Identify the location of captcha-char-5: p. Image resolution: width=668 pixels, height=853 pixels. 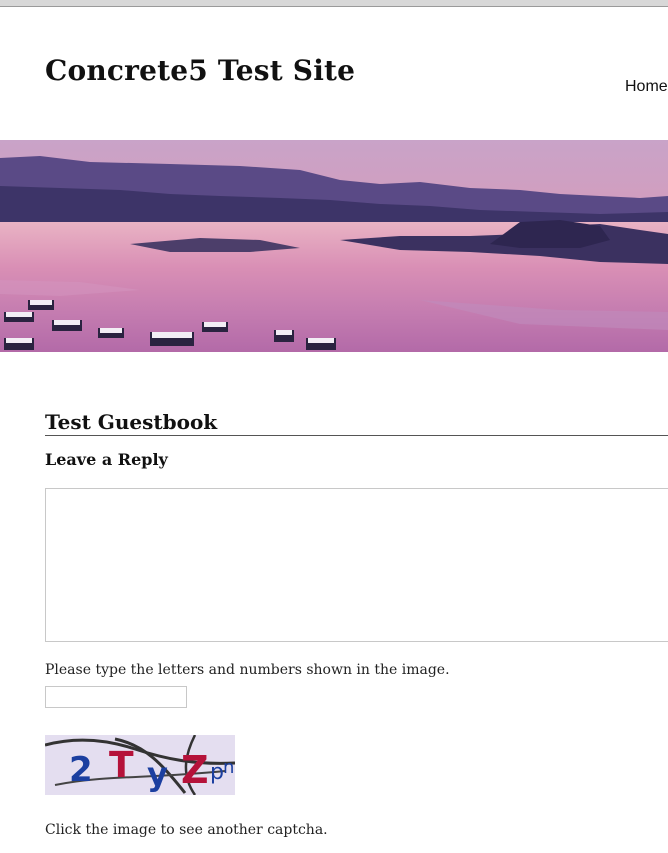
(217, 772).